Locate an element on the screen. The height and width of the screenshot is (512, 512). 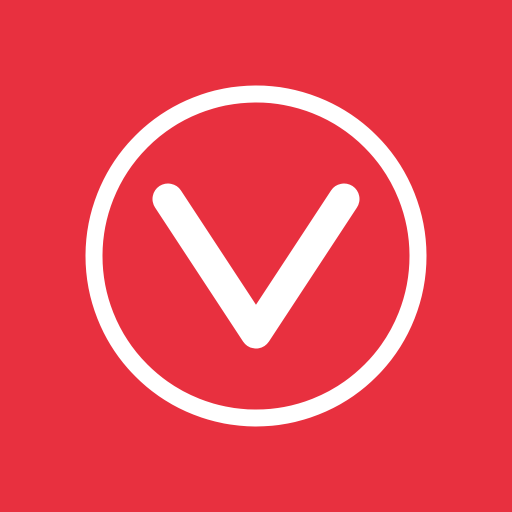
chevron-down-icon is located at coordinates (256, 266).